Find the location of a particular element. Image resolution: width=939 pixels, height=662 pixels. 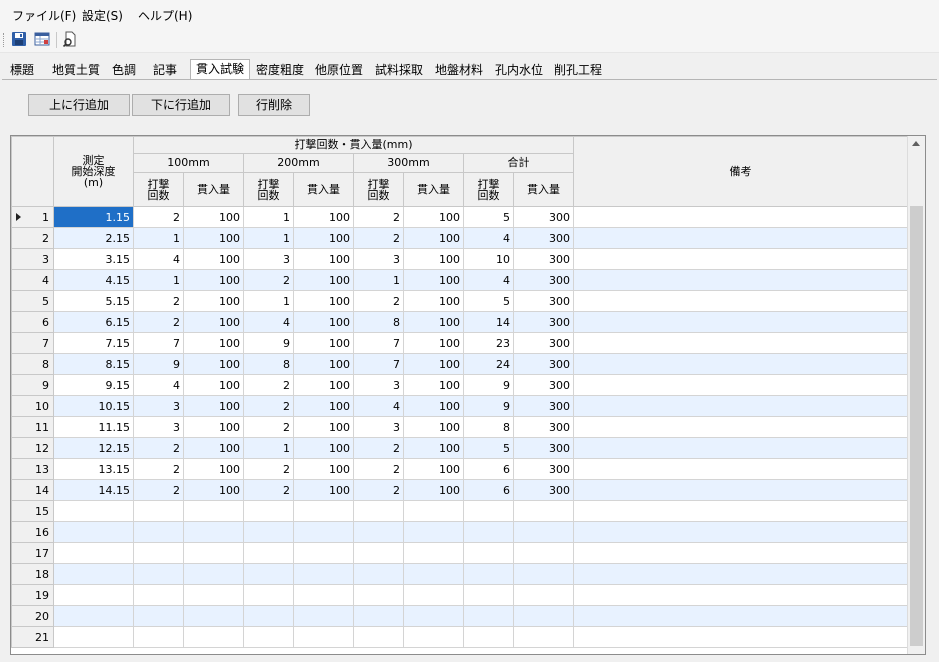

blows-200-cell: 9 is located at coordinates (268, 343).